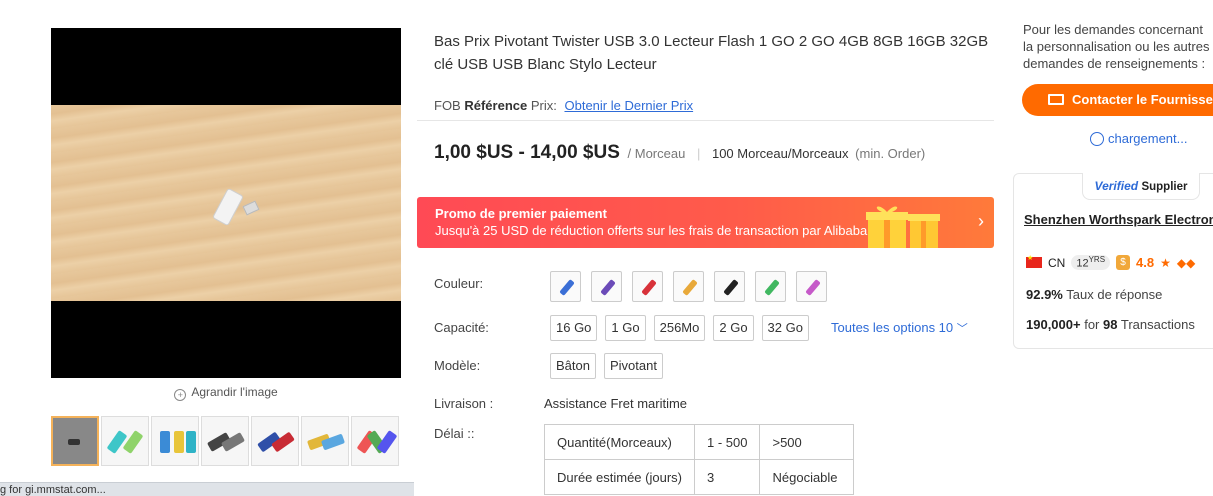  I want to click on fob-prefix: FOB, so click(447, 105).